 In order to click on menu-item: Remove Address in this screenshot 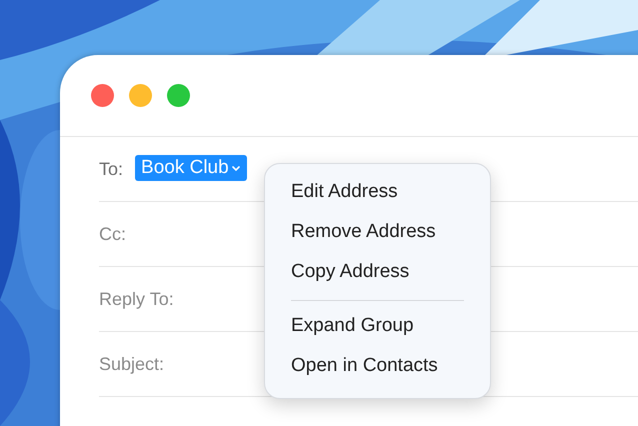, I will do `click(377, 234)`.